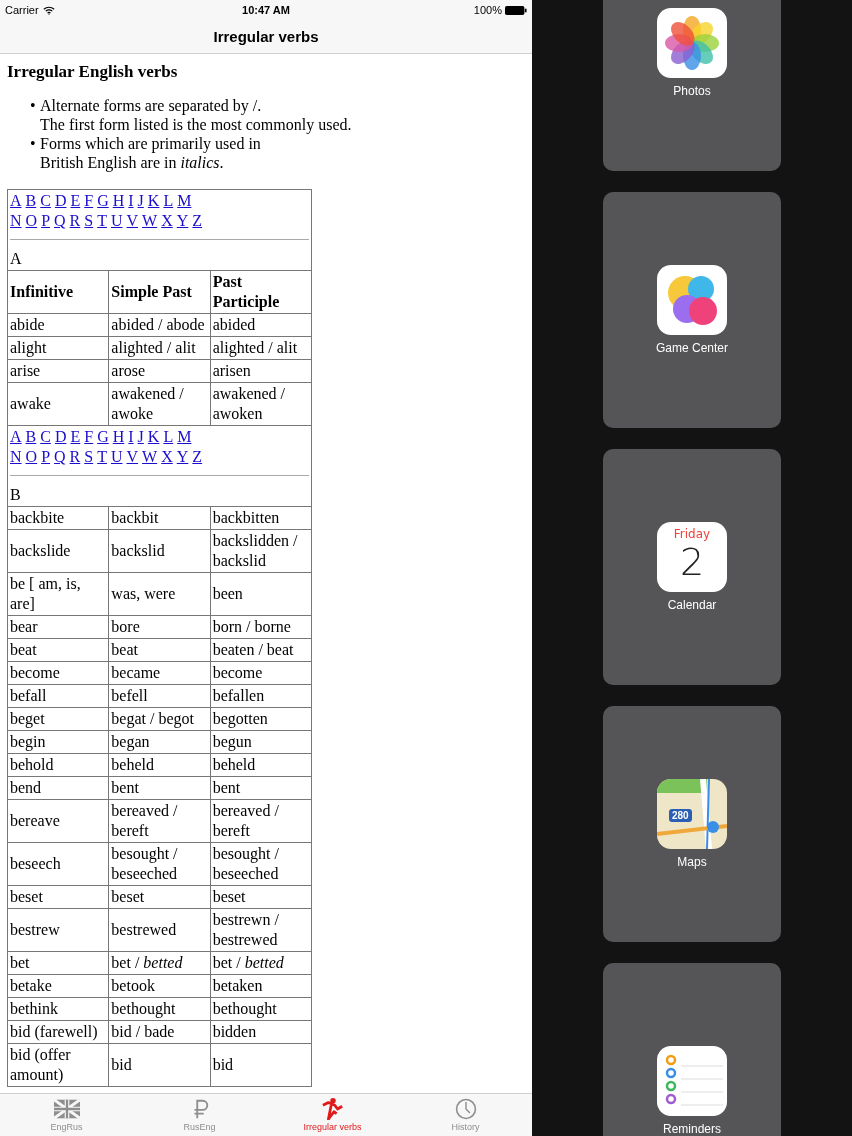 The width and height of the screenshot is (852, 1136). I want to click on table-cell: bet, so click(58, 963).